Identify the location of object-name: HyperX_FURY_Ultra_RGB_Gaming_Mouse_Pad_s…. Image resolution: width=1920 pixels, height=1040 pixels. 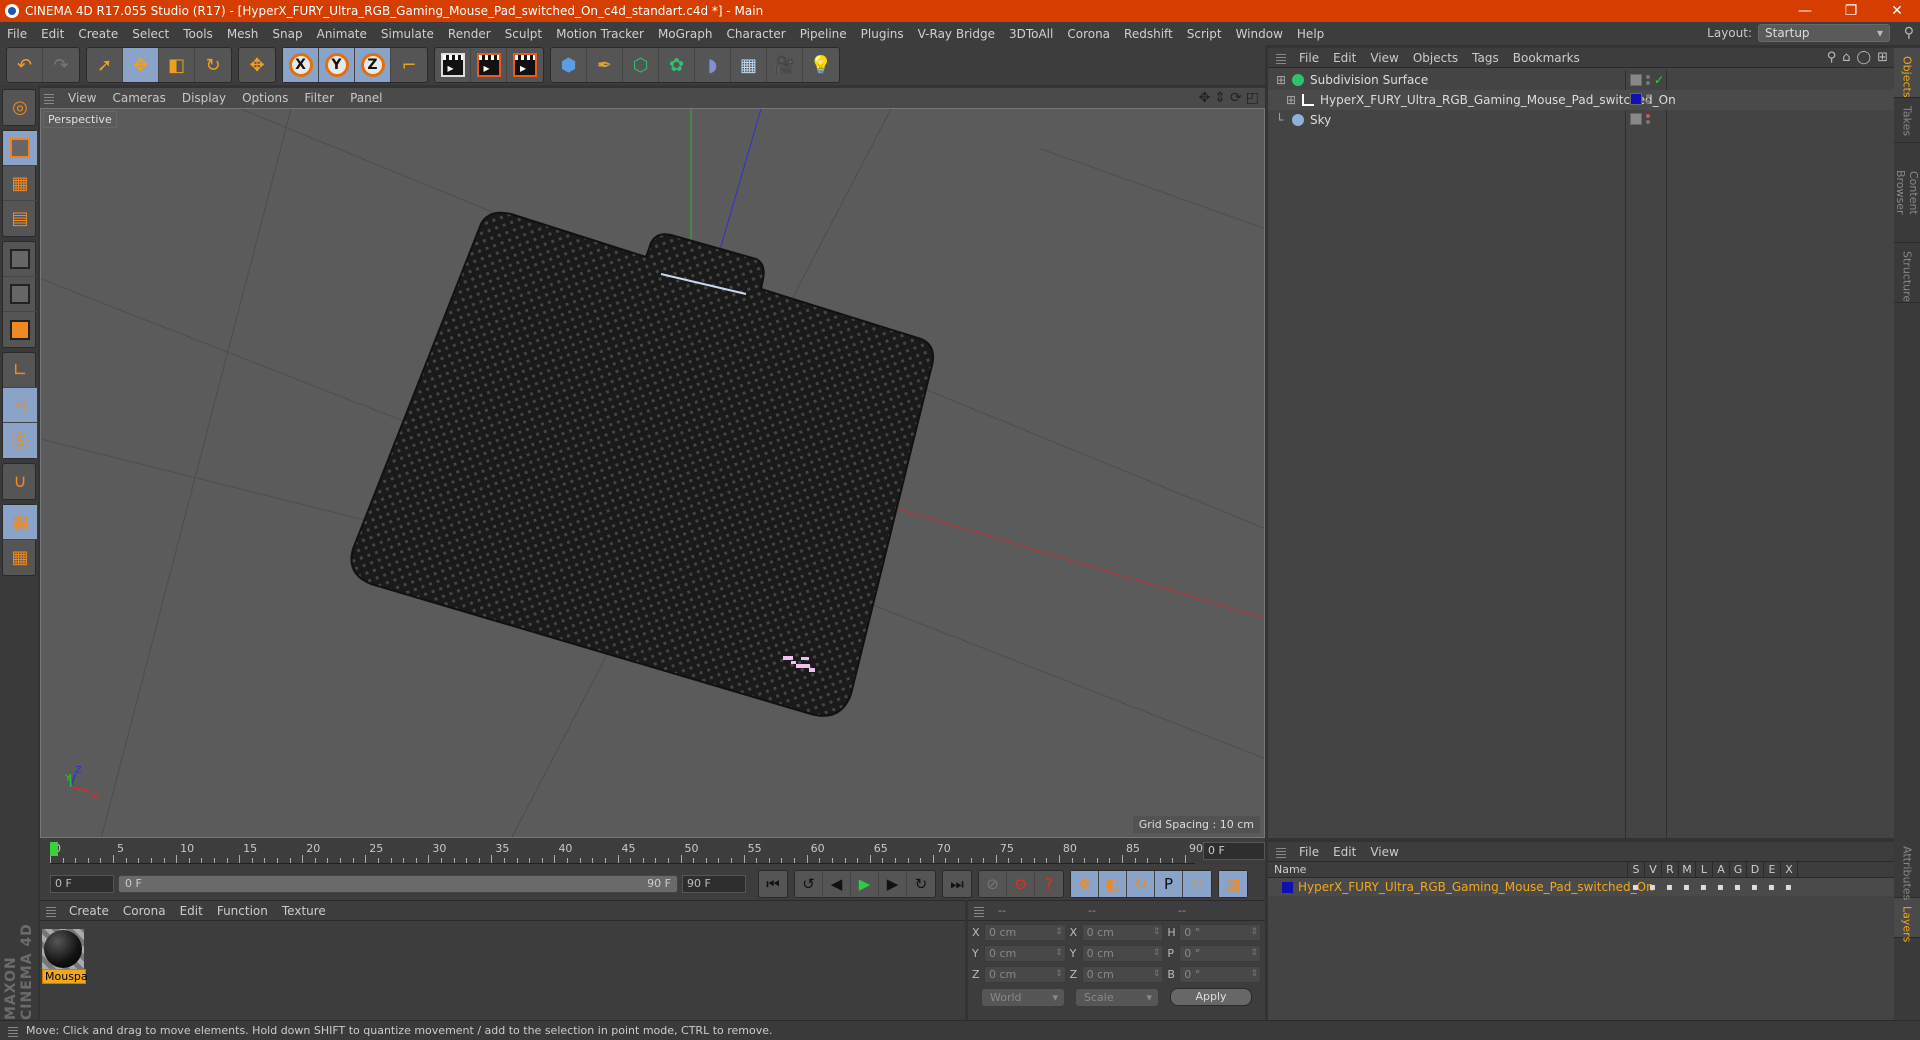
(1498, 100).